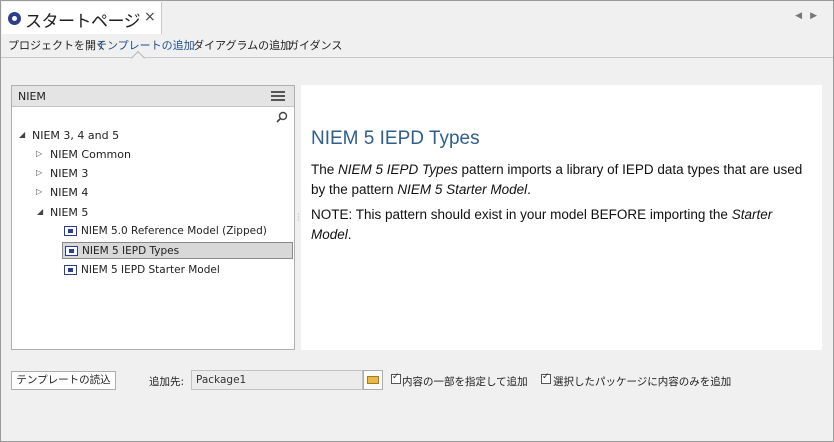 The height and width of the screenshot is (442, 834). I want to click on tree-leaf-reference-model: NIEM 5.0 Reference Model (Zipped), so click(177, 231).